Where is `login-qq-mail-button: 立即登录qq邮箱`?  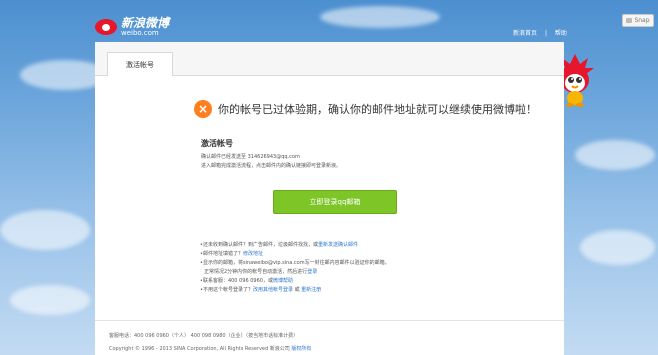
login-qq-mail-button: 立即登录qq邮箱 is located at coordinates (335, 202).